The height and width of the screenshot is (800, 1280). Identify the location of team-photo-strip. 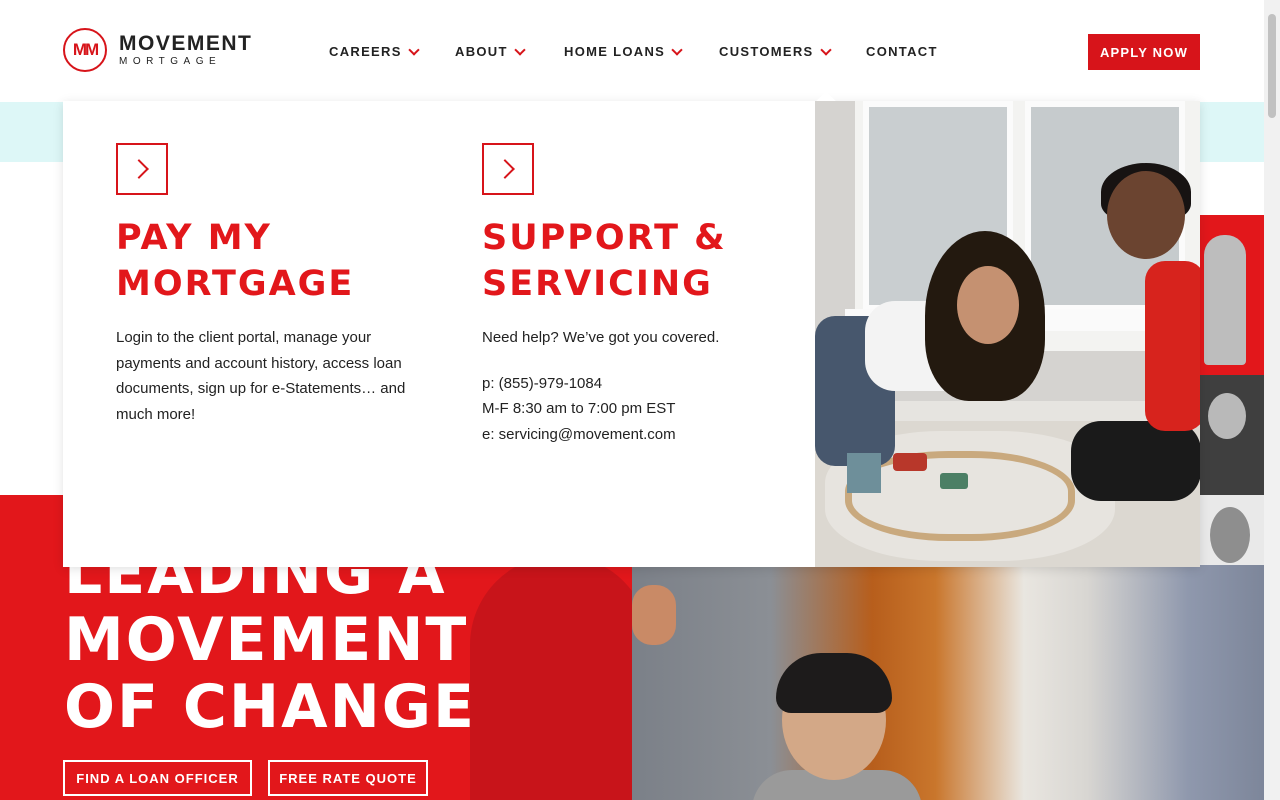
(1232, 415).